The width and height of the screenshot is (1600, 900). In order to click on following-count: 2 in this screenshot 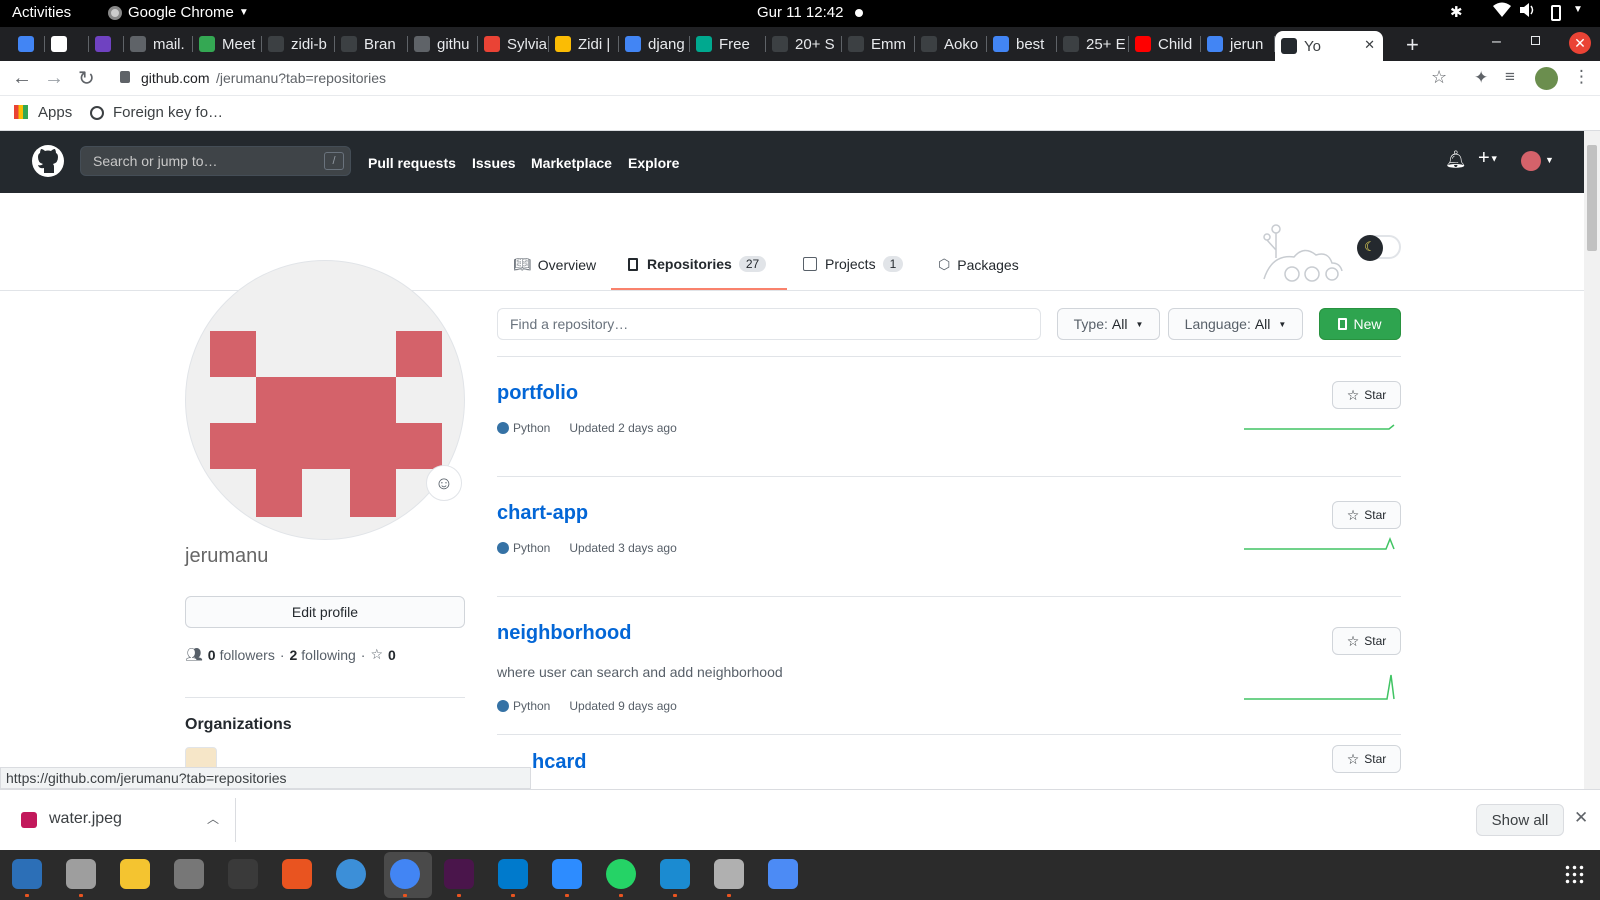, I will do `click(294, 655)`.